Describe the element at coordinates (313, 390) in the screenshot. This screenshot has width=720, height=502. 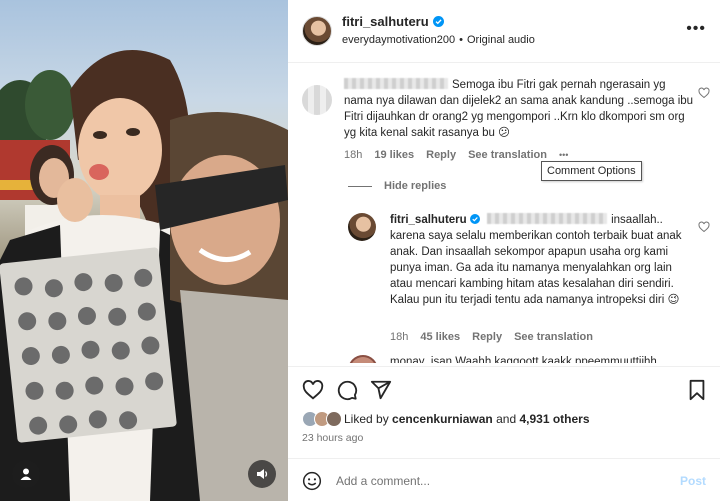
I see `heart-icon` at that location.